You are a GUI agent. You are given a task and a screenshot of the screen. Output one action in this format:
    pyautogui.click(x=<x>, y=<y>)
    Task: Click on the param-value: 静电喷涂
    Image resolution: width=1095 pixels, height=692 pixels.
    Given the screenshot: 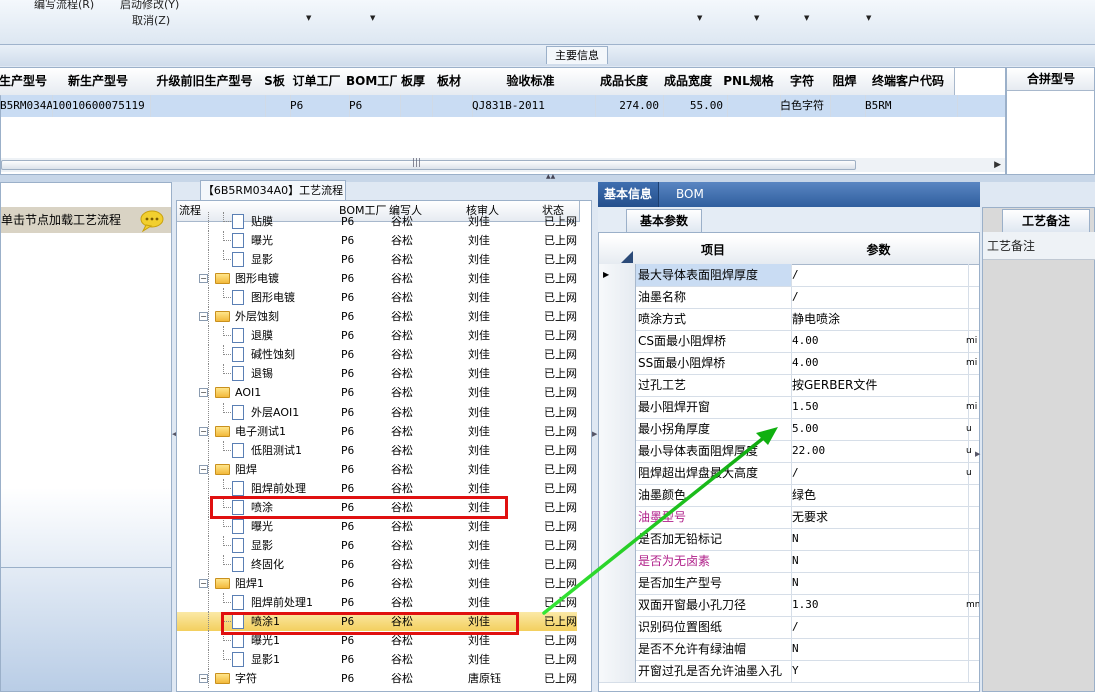 What is the action you would take?
    pyautogui.click(x=879, y=319)
    